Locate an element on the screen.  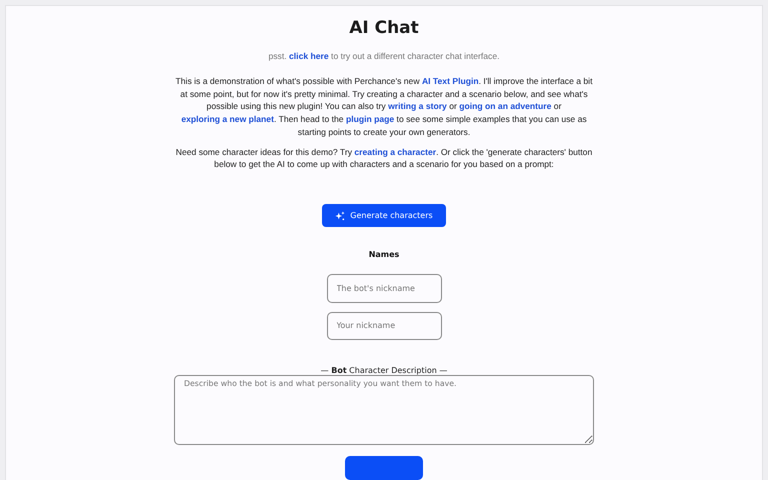
link: click here is located at coordinates (309, 56).